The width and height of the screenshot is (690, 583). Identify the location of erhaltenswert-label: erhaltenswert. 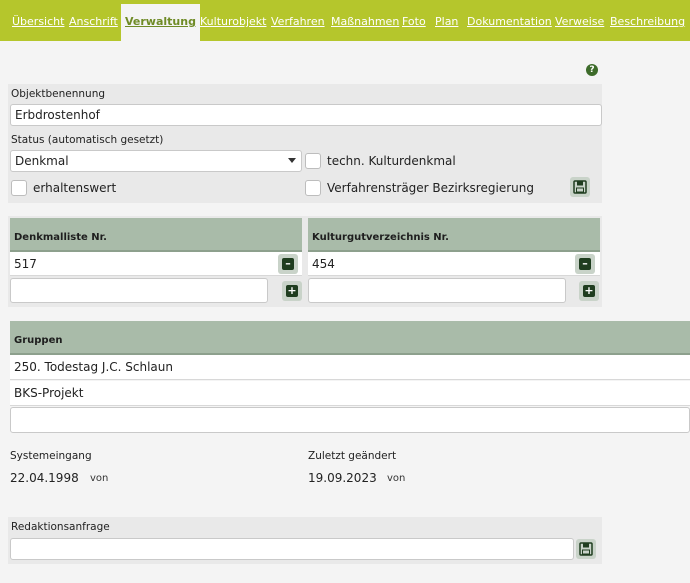
(75, 188).